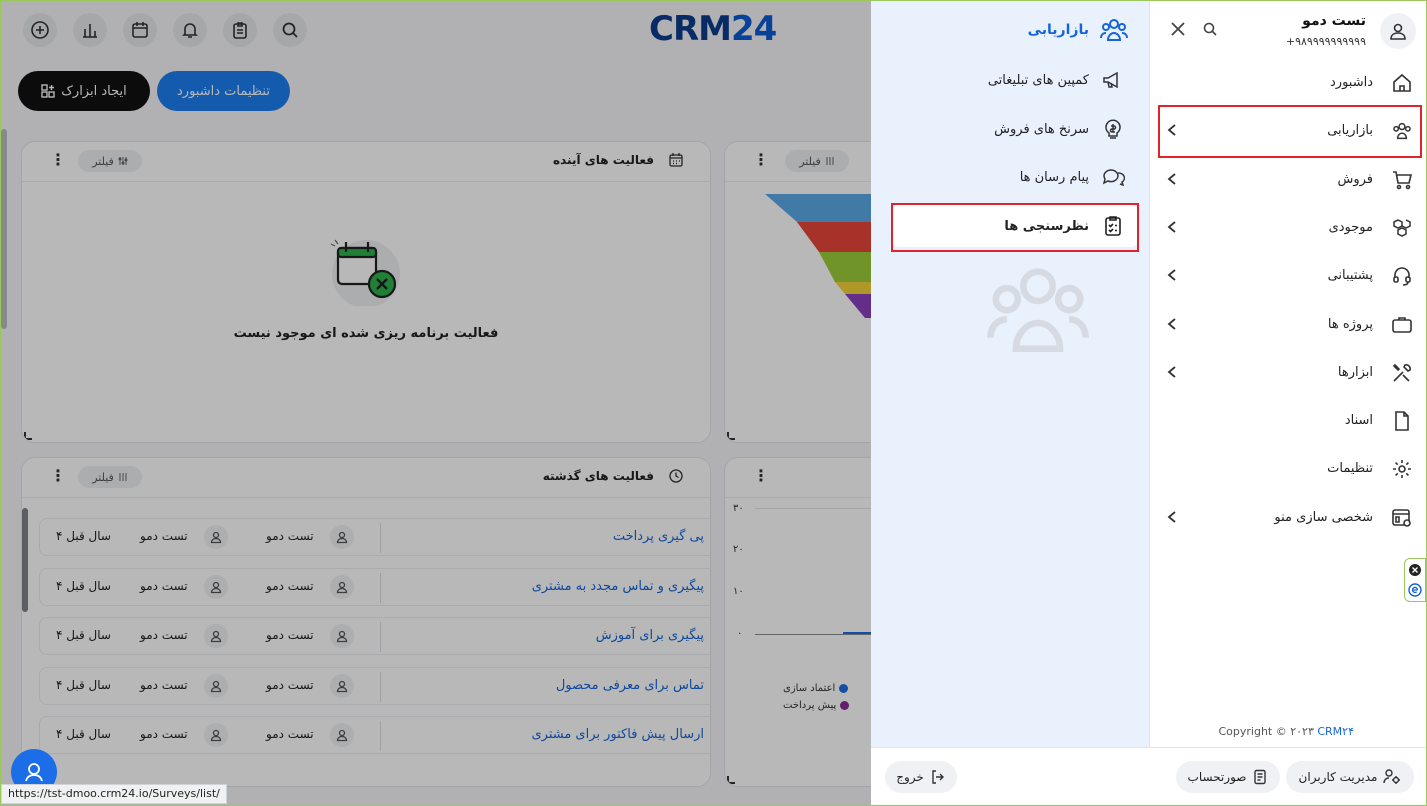 The image size is (1427, 806). I want to click on submenu-item-chat-bubbles: پیام رسان ها, so click(1015, 177).